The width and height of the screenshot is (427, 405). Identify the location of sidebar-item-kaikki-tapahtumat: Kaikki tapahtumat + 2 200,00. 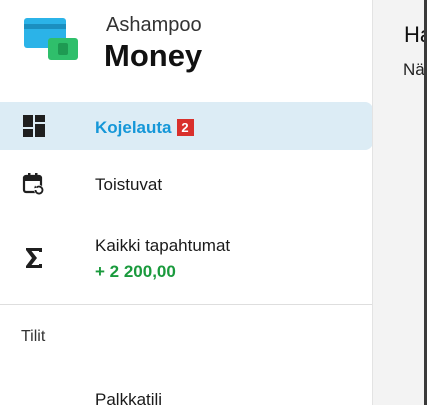
(186, 257).